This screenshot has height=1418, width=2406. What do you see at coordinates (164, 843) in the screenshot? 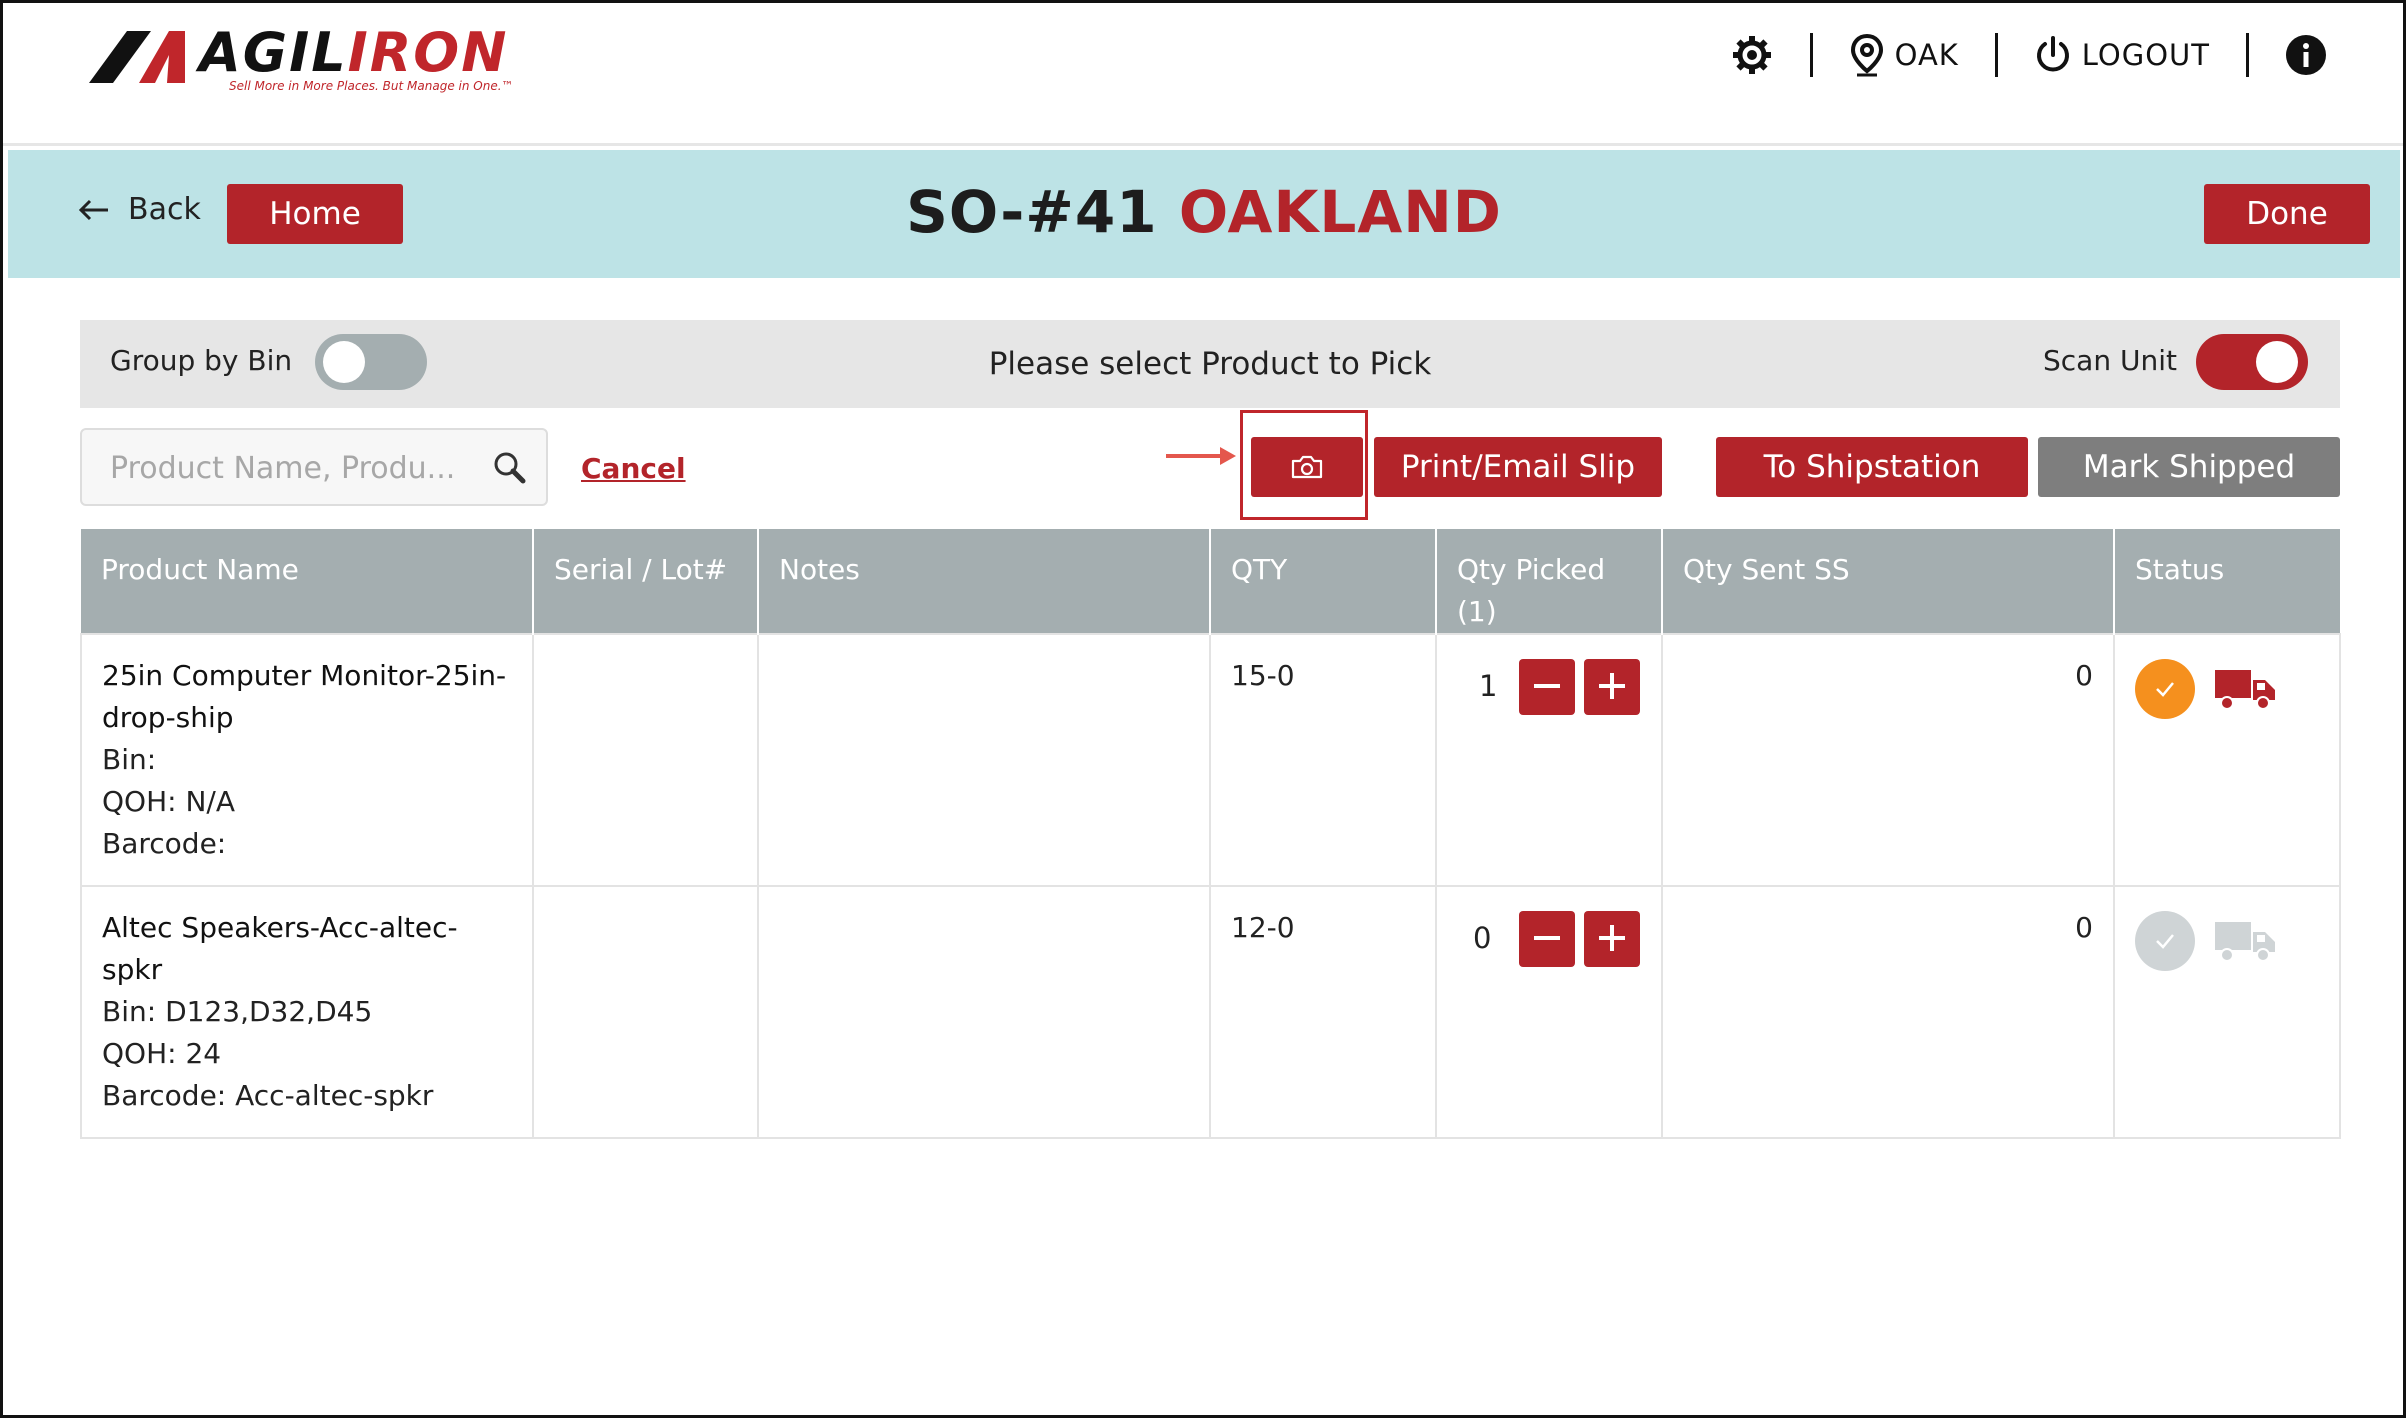
I see `product-barcode: Barcode:` at bounding box center [164, 843].